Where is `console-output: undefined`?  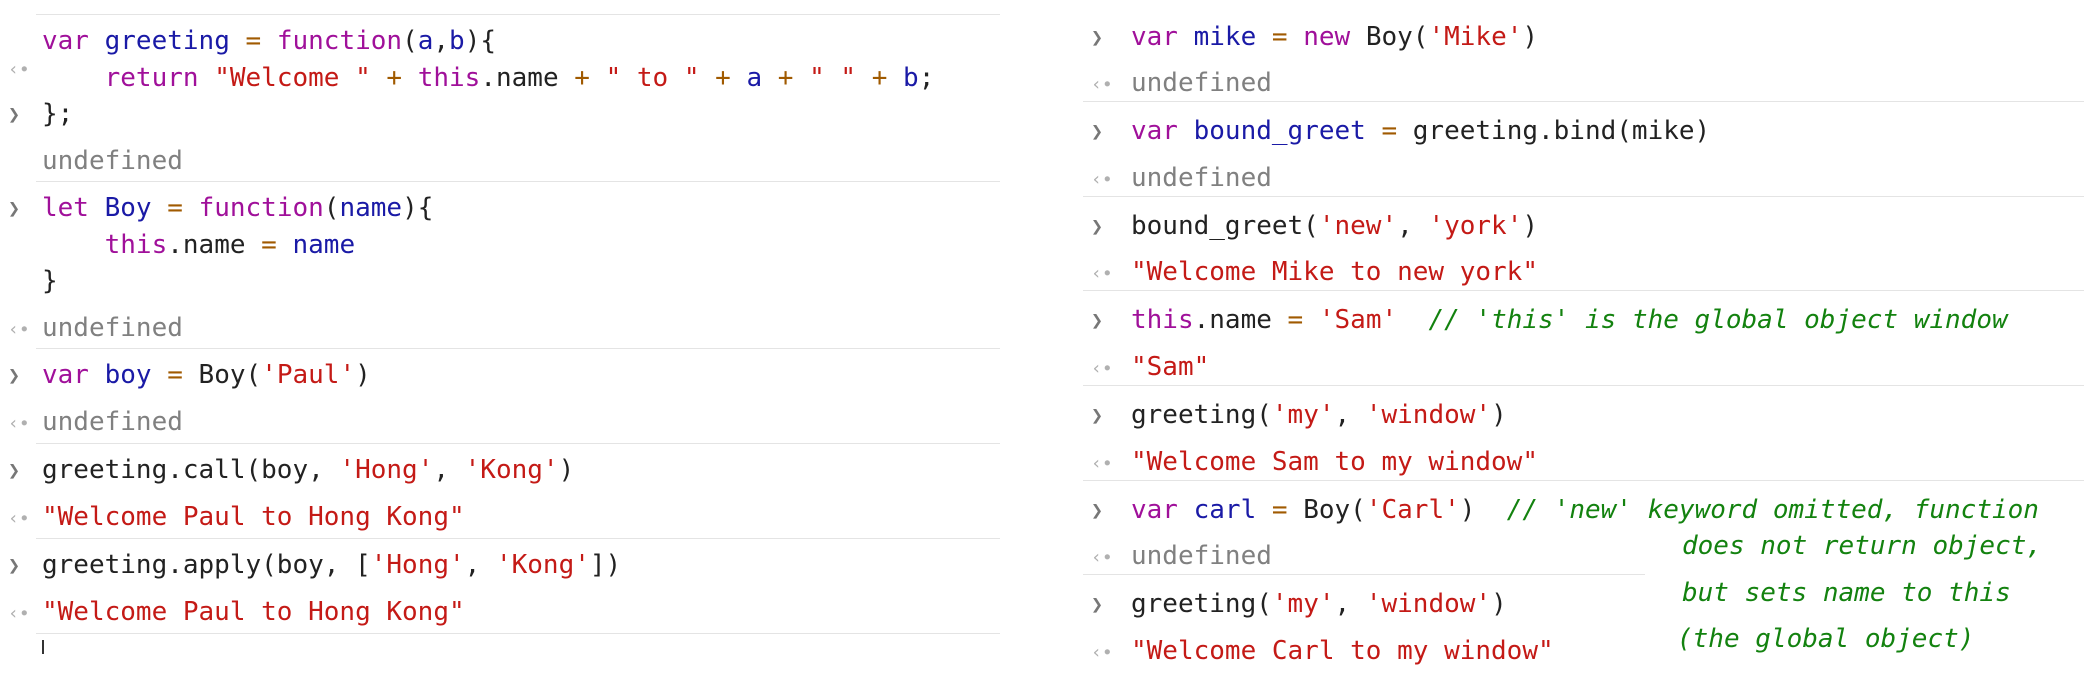 console-output: undefined is located at coordinates (1201, 556).